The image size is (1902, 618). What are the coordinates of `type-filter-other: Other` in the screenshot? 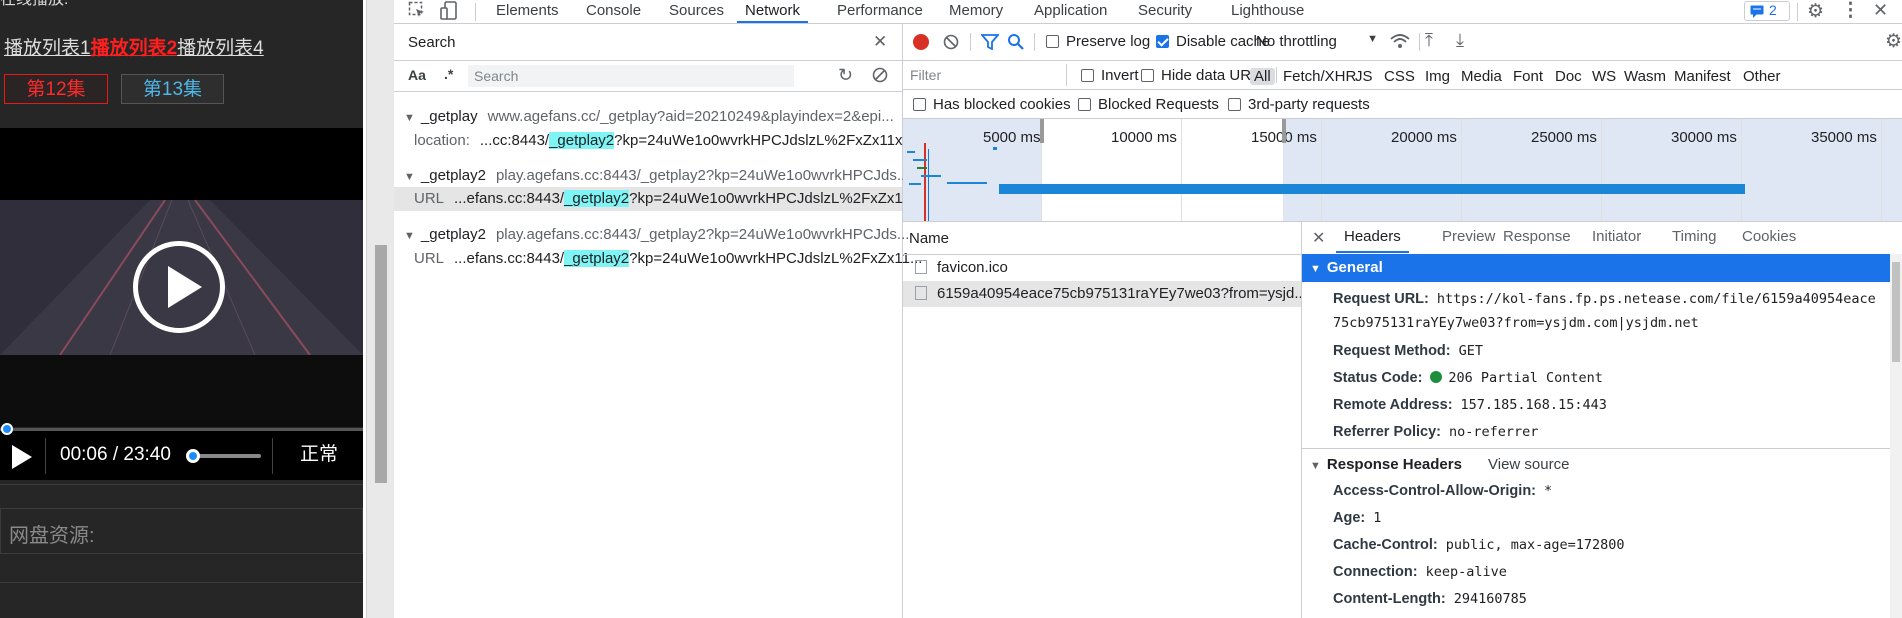 It's located at (1762, 76).